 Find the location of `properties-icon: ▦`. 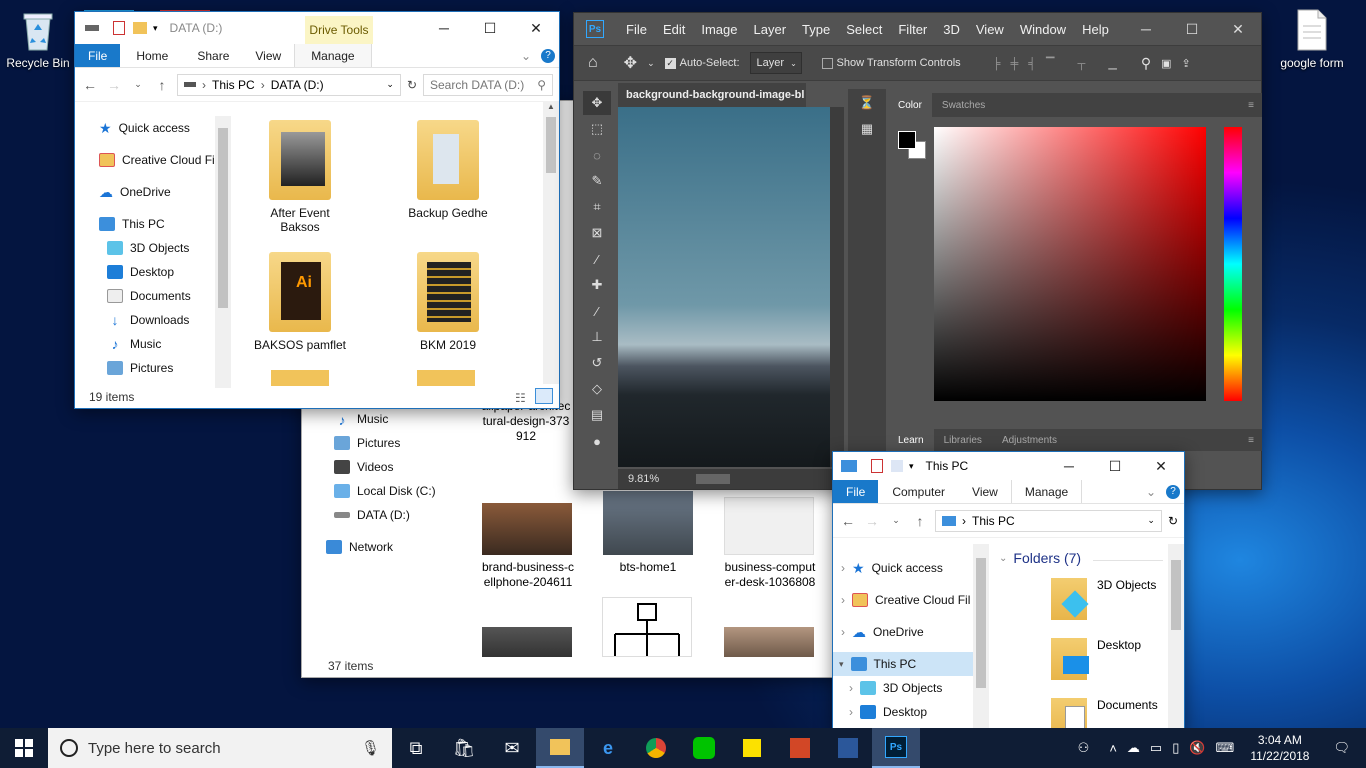

properties-icon: ▦ is located at coordinates (867, 129).